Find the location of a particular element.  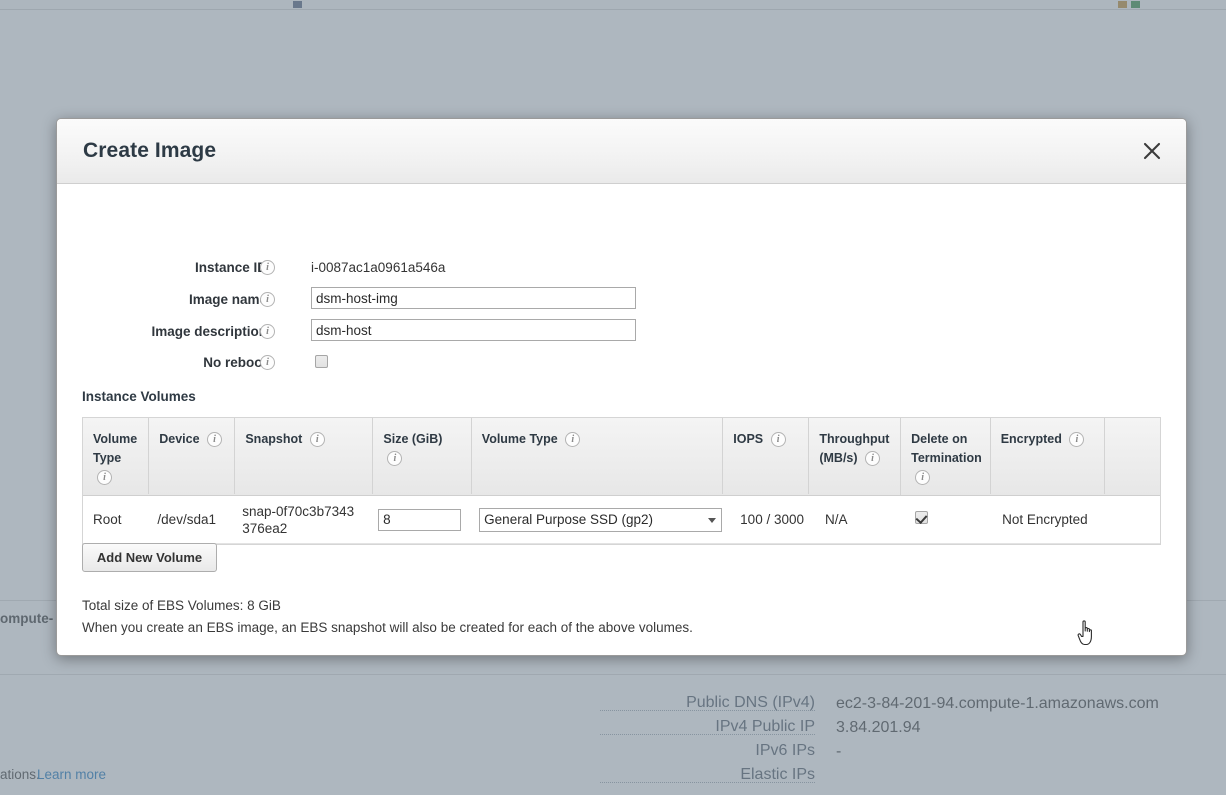

delete-on-termination-checkbox is located at coordinates (922, 517).